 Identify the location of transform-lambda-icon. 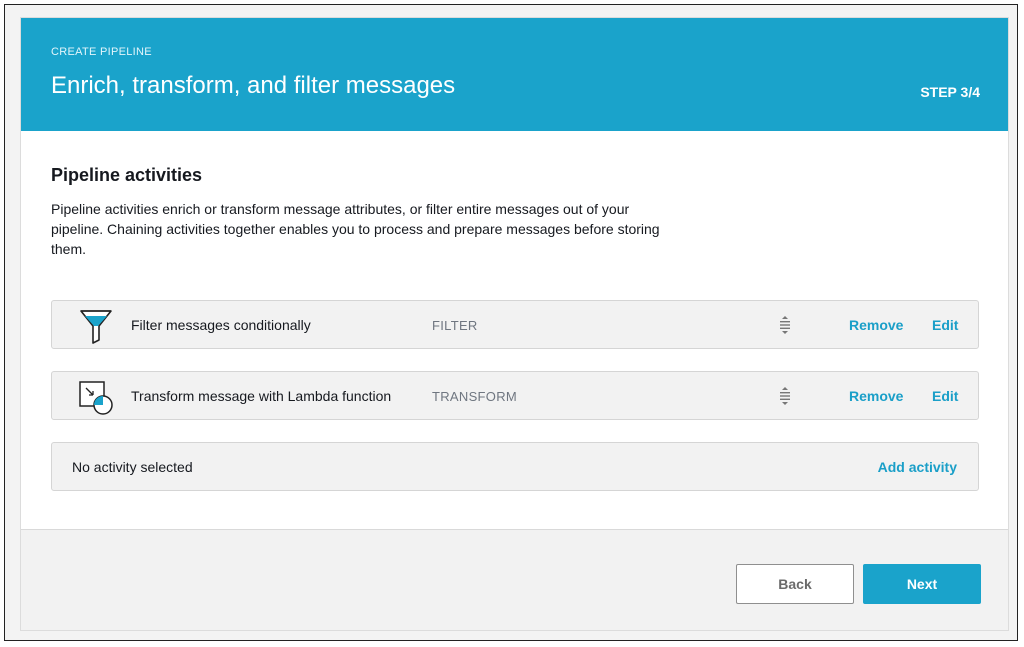
(96, 397).